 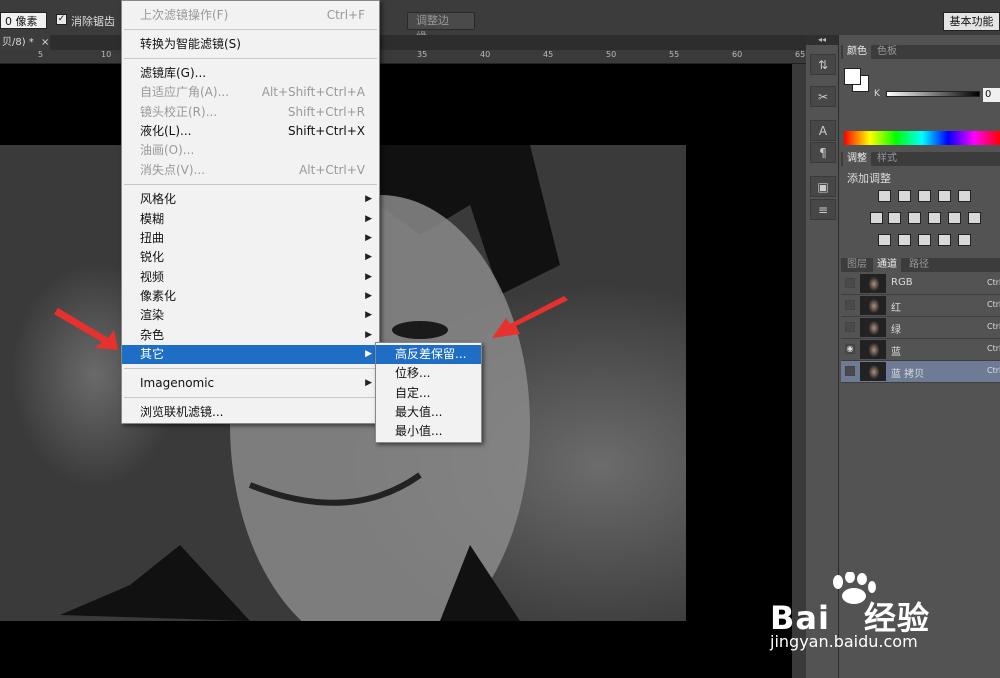 I want to click on channel-row-blue-copy: 蓝 拷贝 Ctrl, so click(x=920, y=372).